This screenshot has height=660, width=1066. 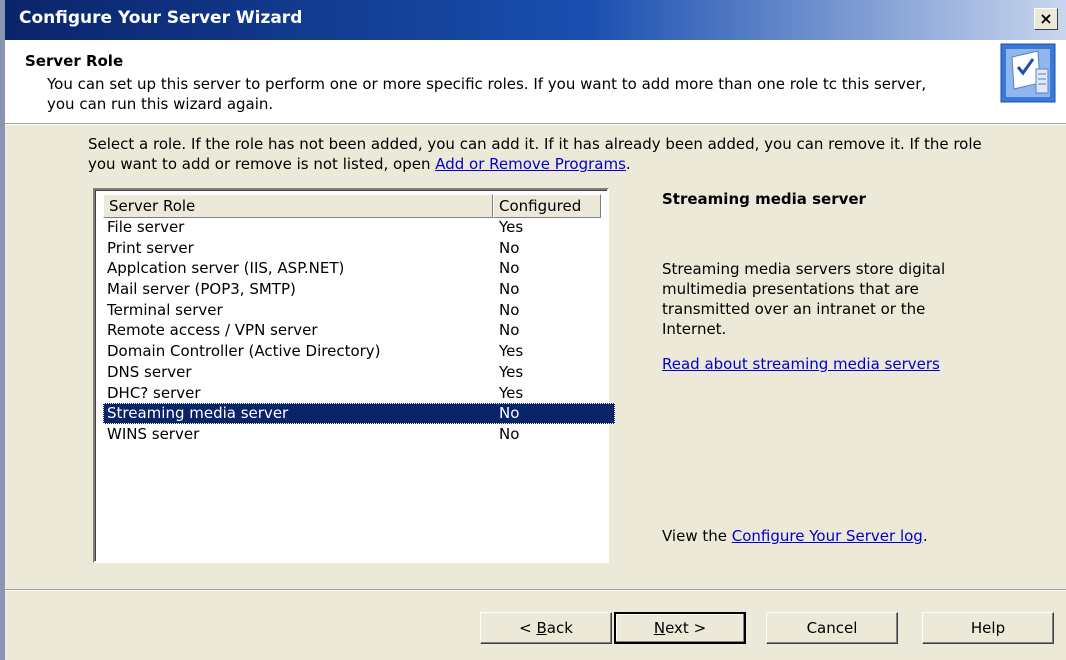 What do you see at coordinates (530, 164) in the screenshot?
I see `add-remove-programs-link: Add or Remove Programs` at bounding box center [530, 164].